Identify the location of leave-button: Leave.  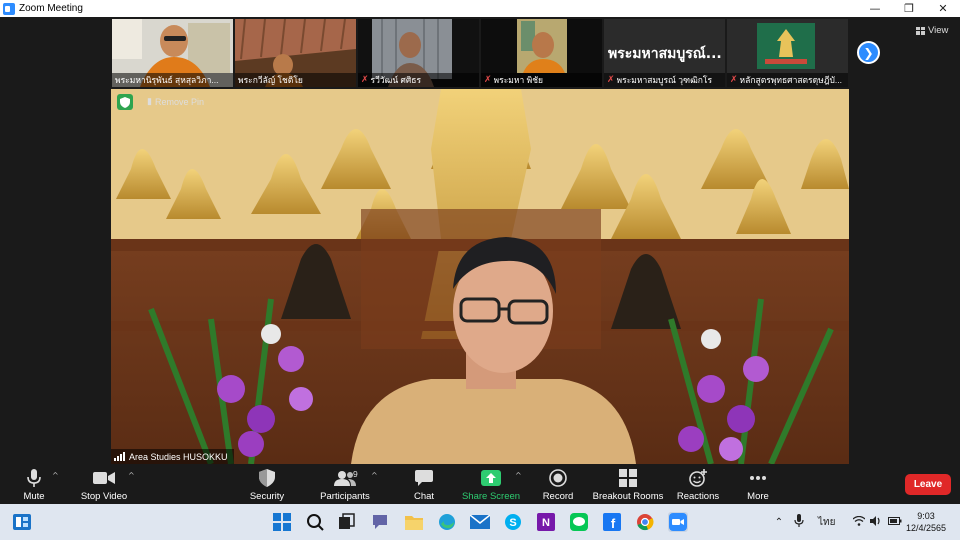
(928, 484).